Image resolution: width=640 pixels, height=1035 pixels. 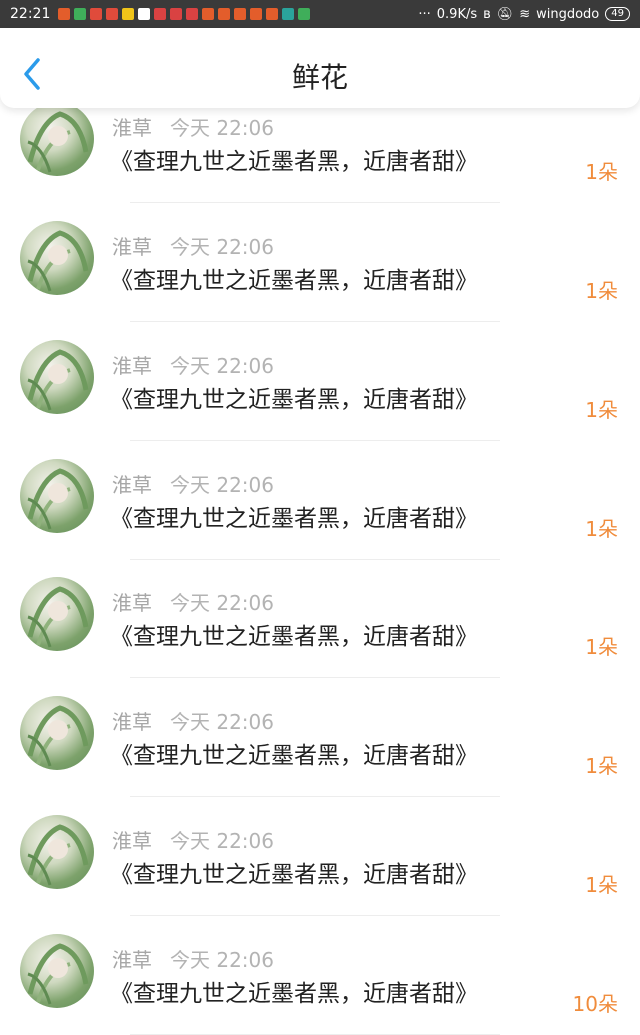 I want to click on flower-count: 10朵, so click(x=595, y=1004).